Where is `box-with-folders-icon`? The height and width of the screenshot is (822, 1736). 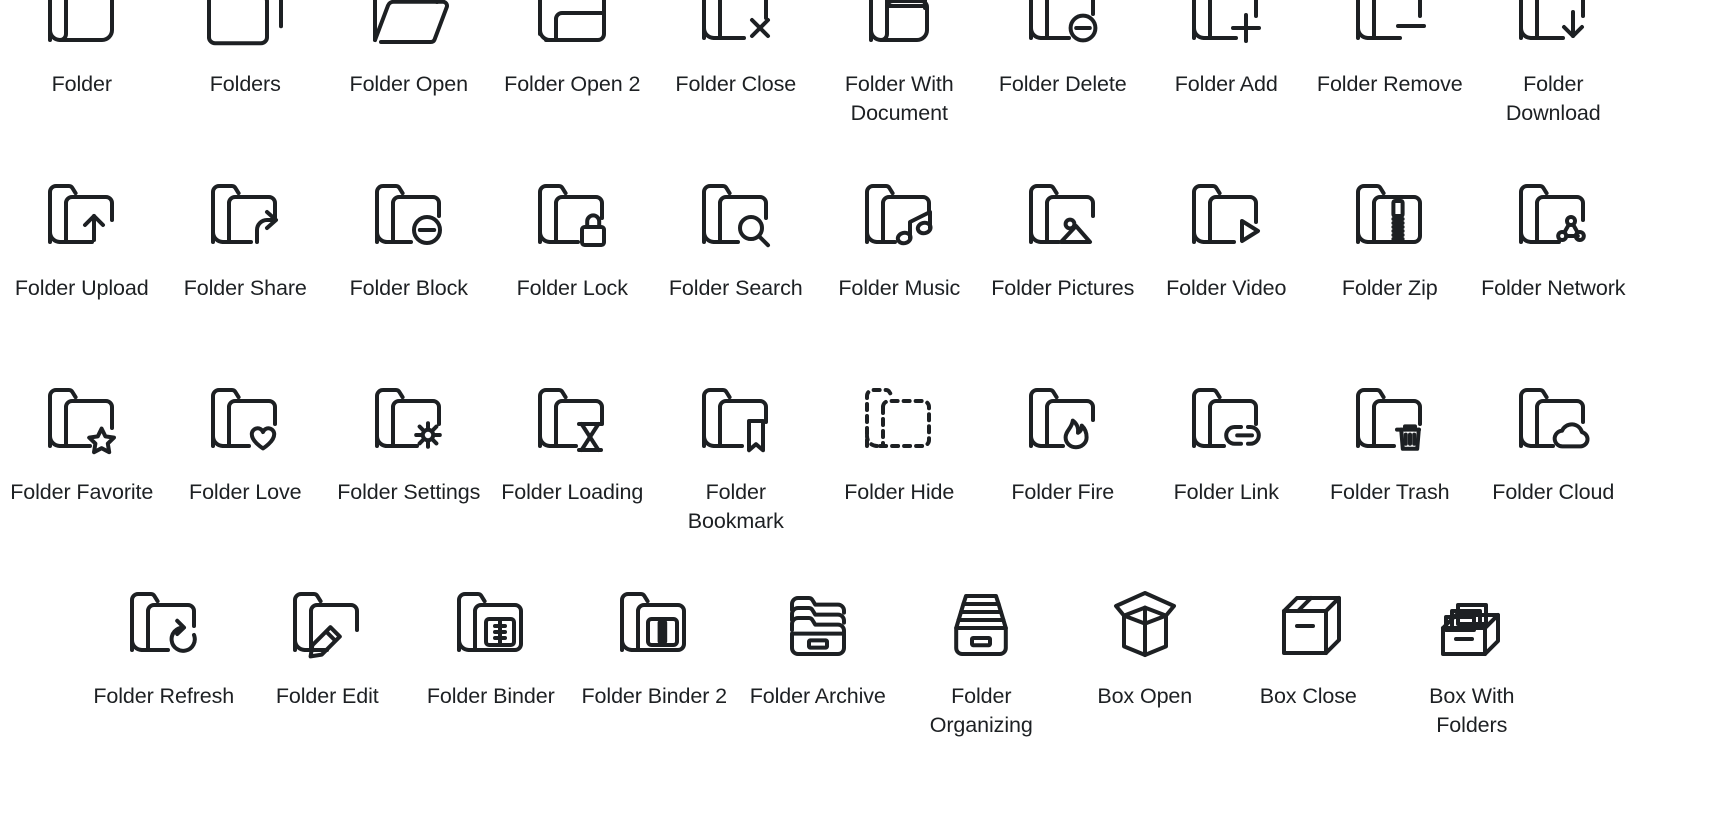
box-with-folders-icon is located at coordinates (1472, 624).